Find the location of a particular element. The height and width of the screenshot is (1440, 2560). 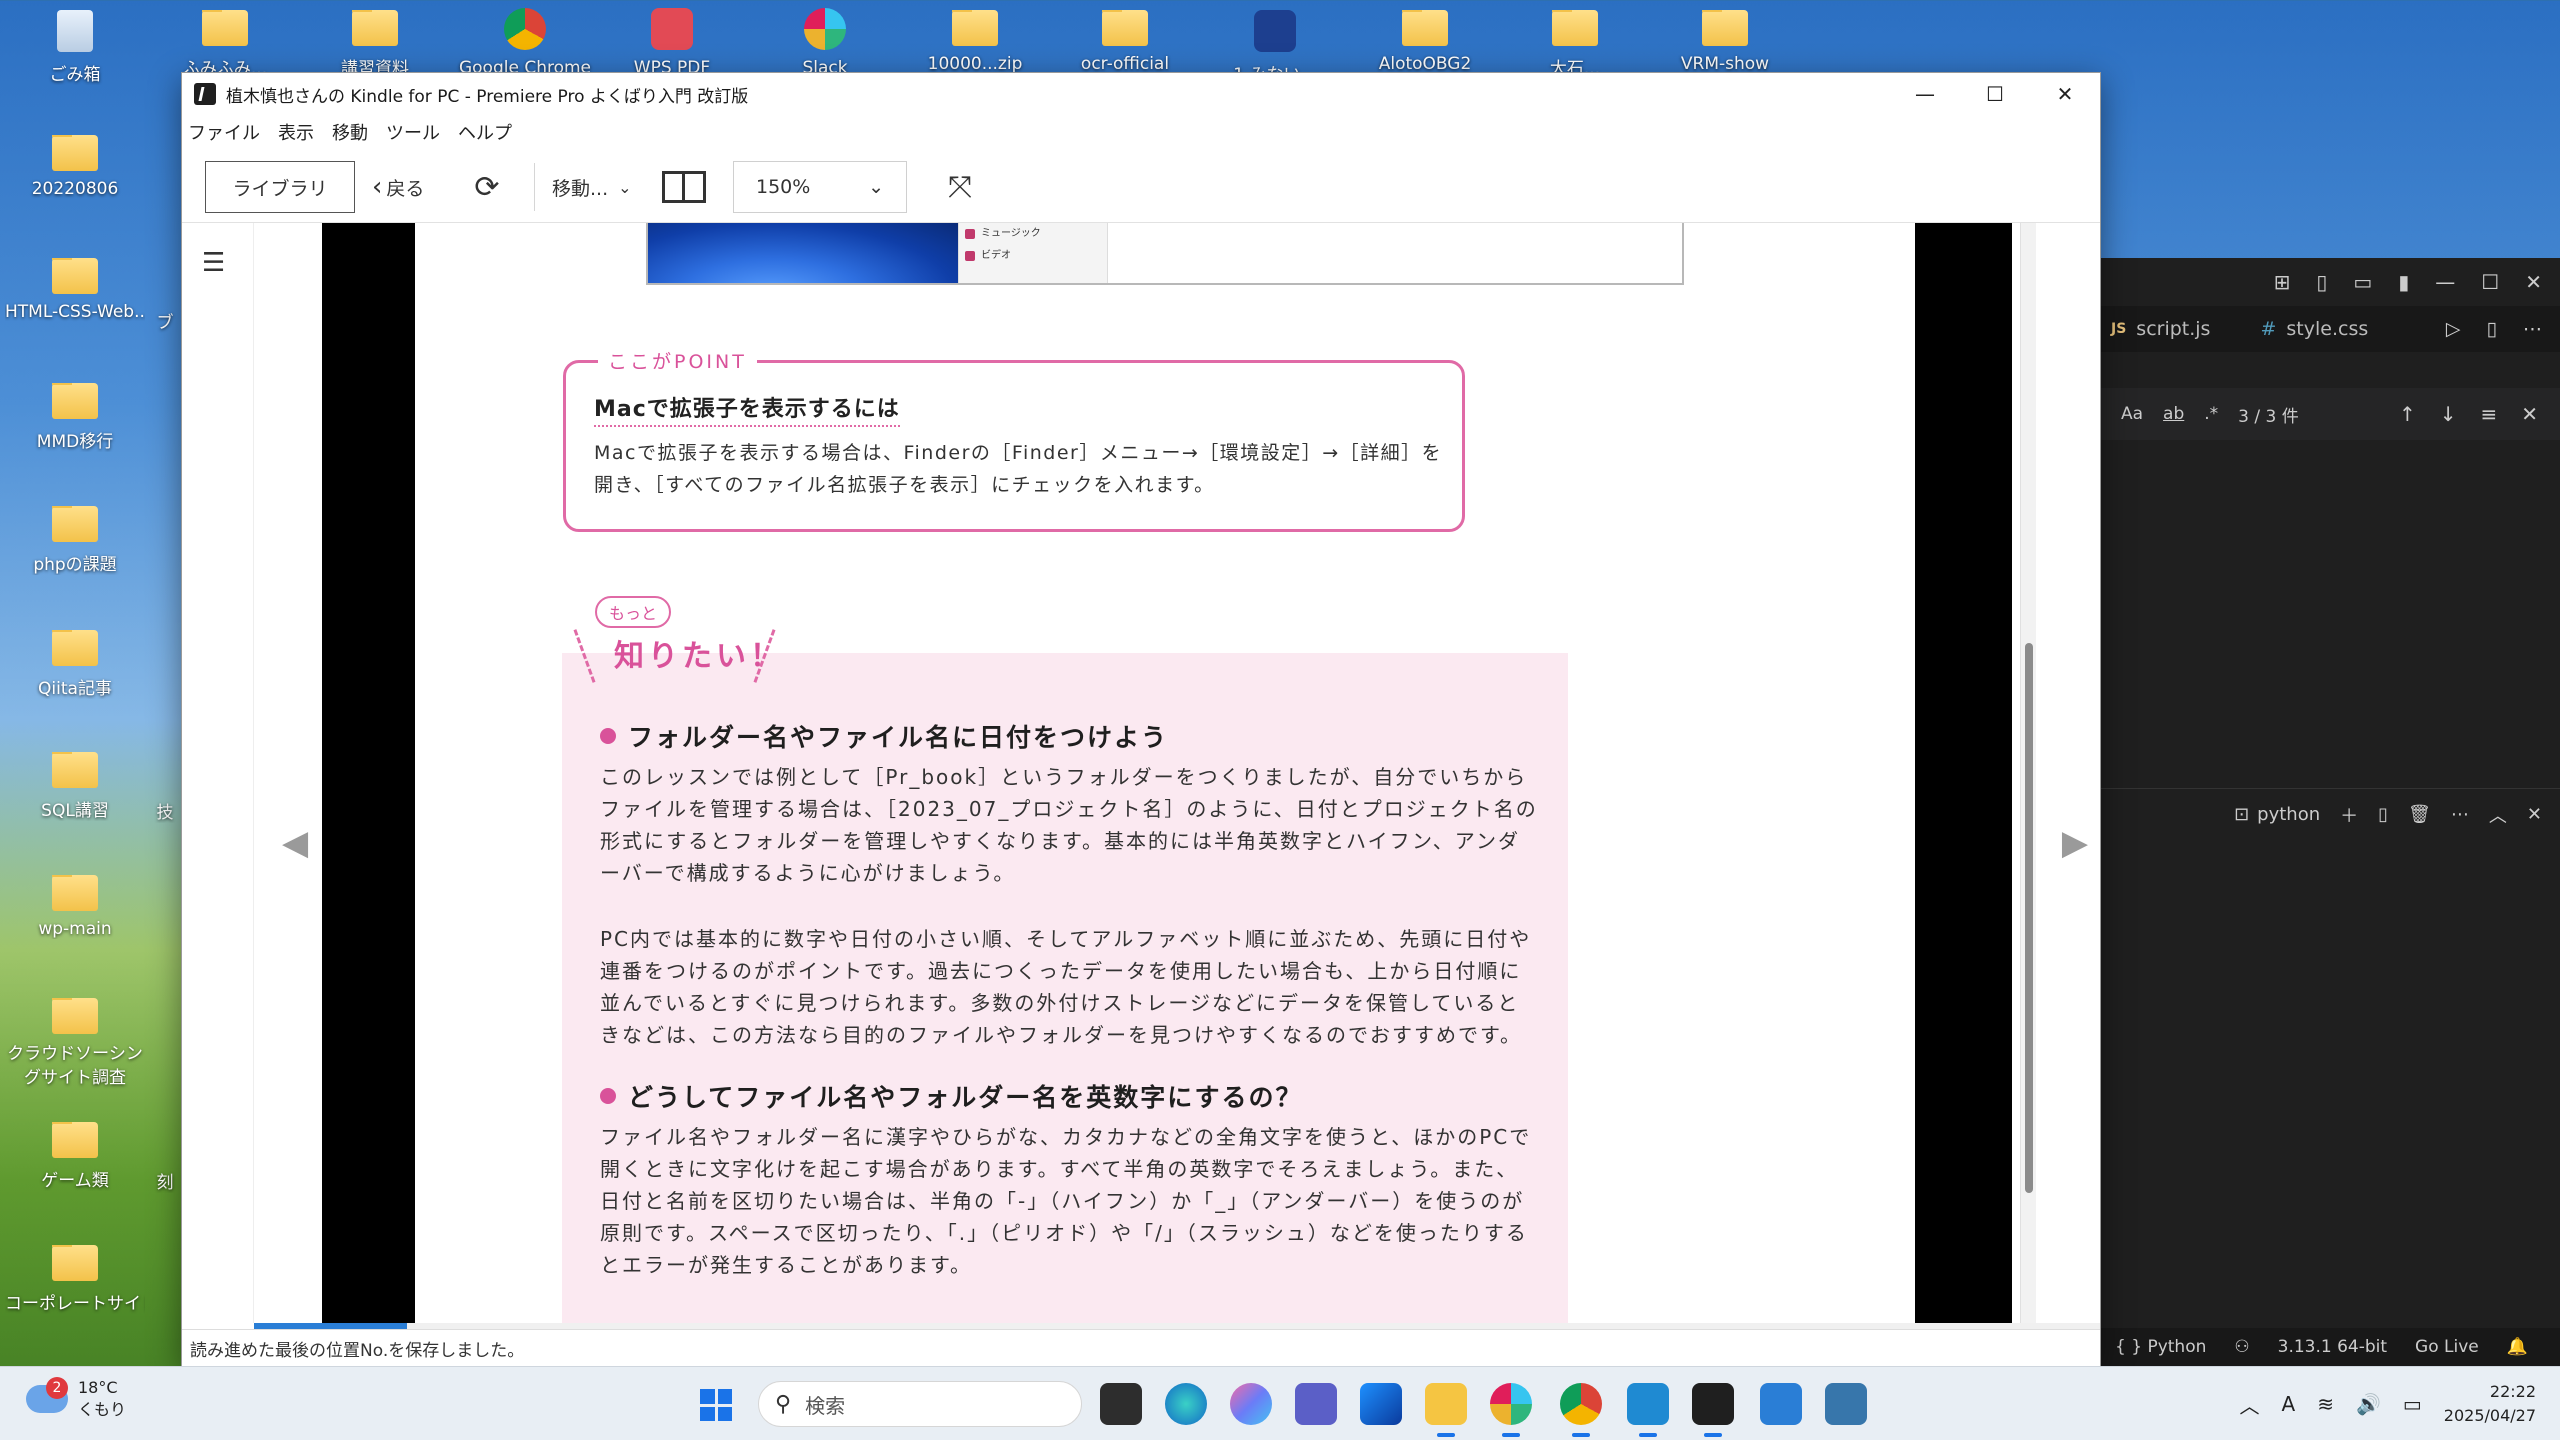

figure-screenshot: ミュージック ビデオ is located at coordinates (1165, 254).